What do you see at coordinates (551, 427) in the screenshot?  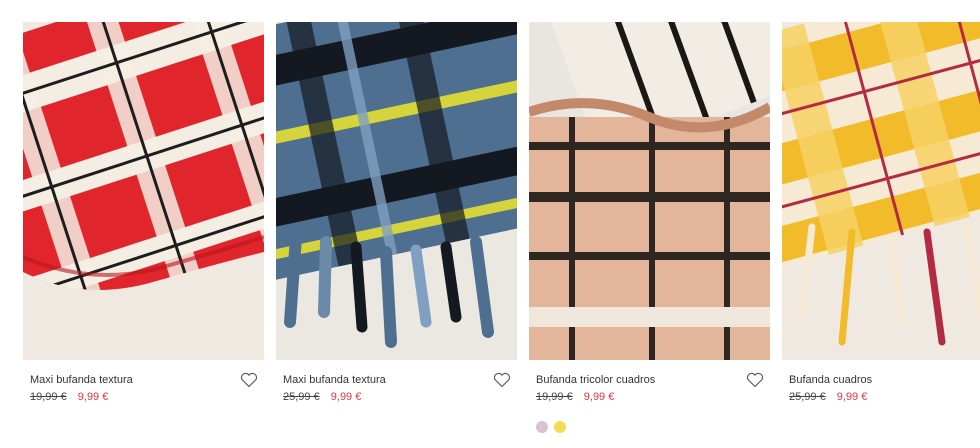 I see `carousel-pagination` at bounding box center [551, 427].